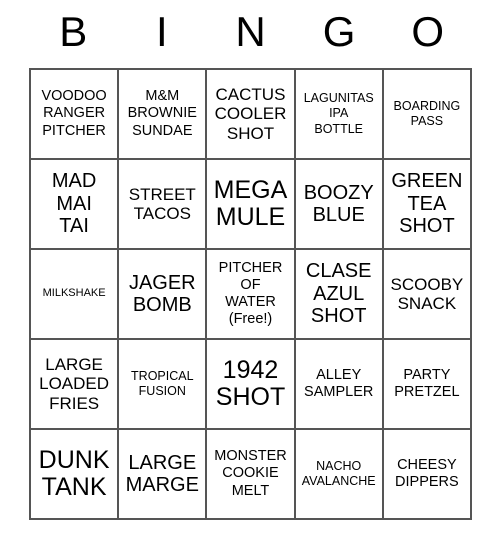  I want to click on bingo-cell-label: PITCHER OF WATER (Free!), so click(250, 293).